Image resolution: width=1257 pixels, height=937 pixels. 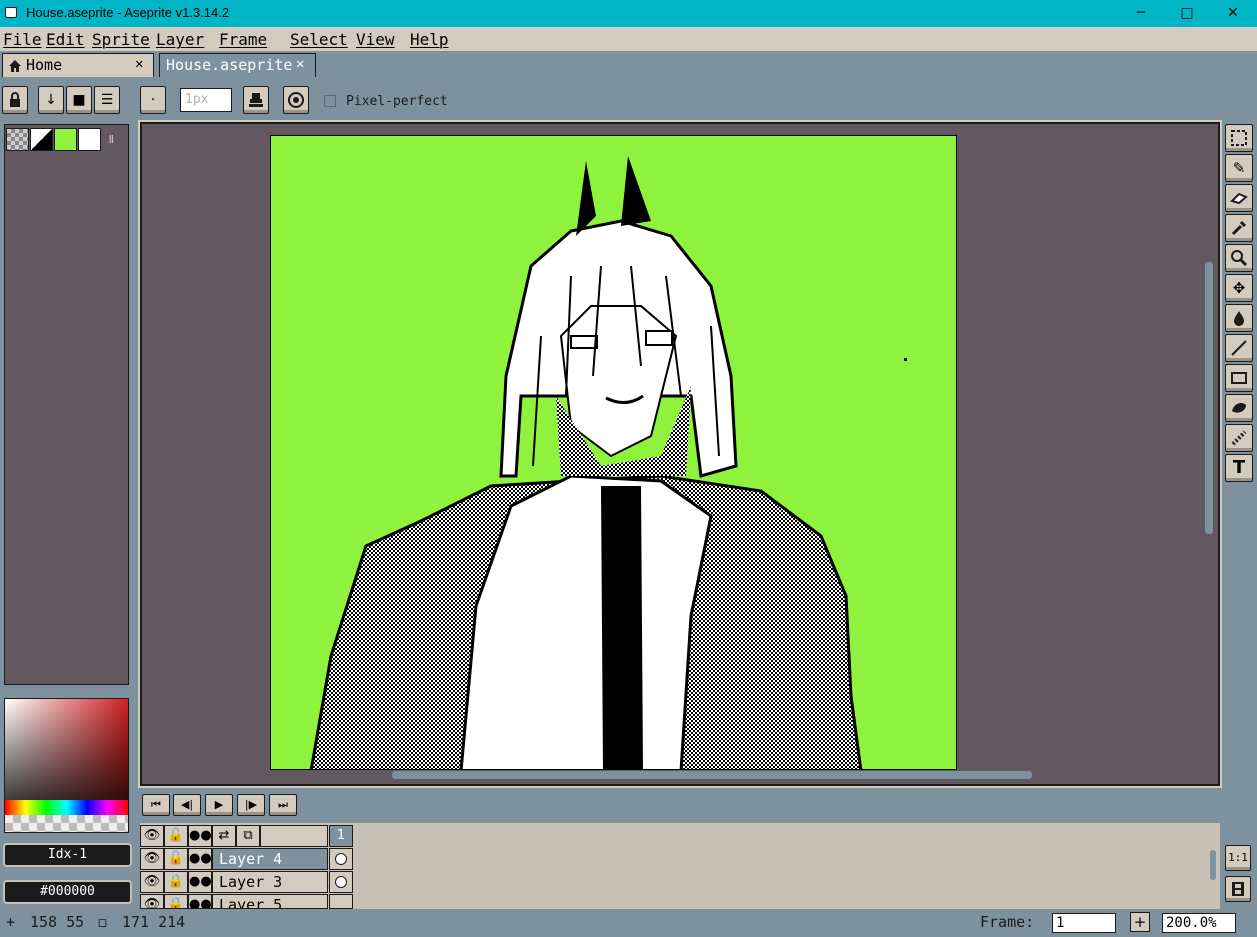 I want to click on visibility-header-icon: 👁, so click(x=152, y=836).